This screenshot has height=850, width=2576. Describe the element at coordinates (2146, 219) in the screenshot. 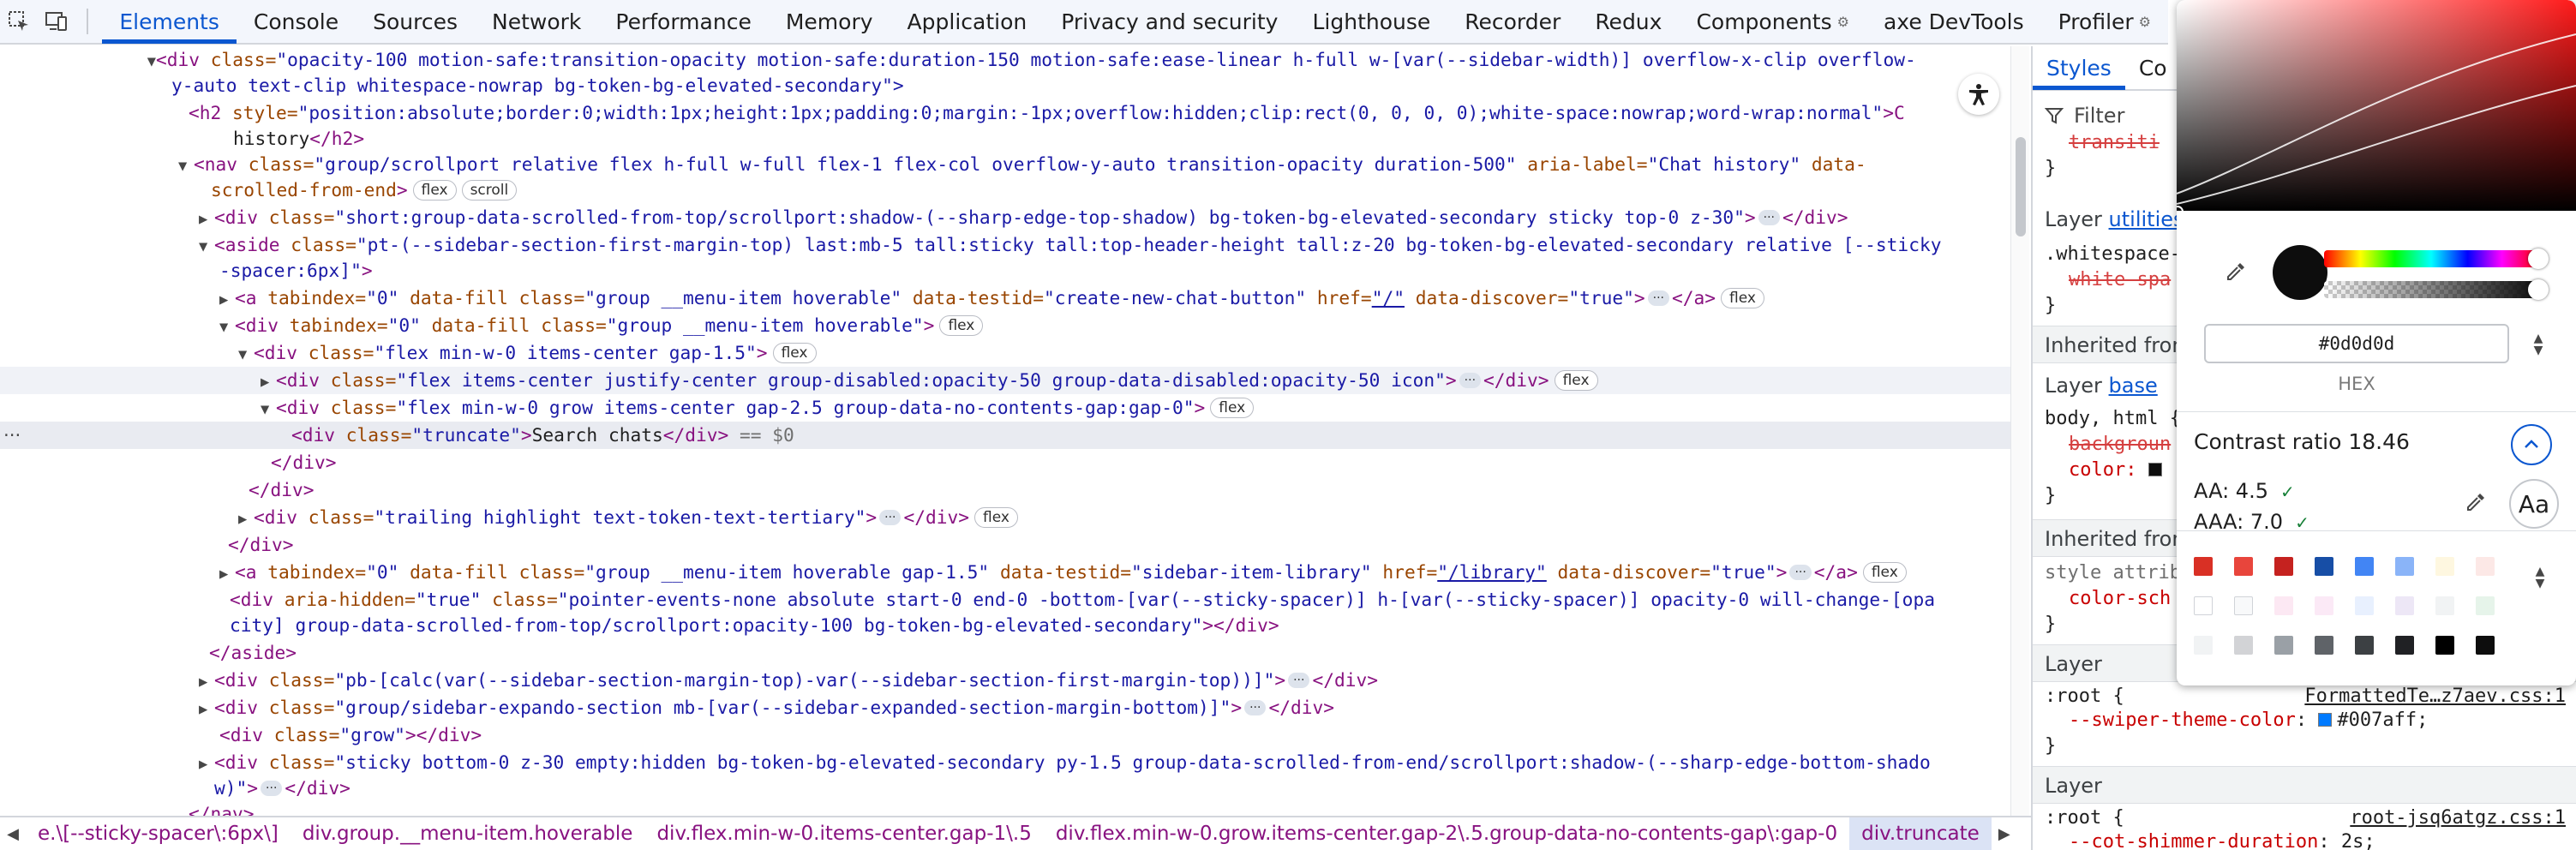

I see `layer-link: utilities` at that location.